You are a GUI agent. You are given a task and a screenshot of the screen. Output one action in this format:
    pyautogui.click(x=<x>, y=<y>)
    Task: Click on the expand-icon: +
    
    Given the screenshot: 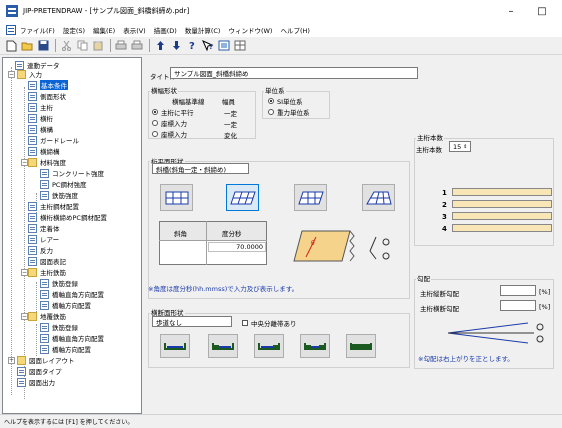 What is the action you would take?
    pyautogui.click(x=11, y=360)
    